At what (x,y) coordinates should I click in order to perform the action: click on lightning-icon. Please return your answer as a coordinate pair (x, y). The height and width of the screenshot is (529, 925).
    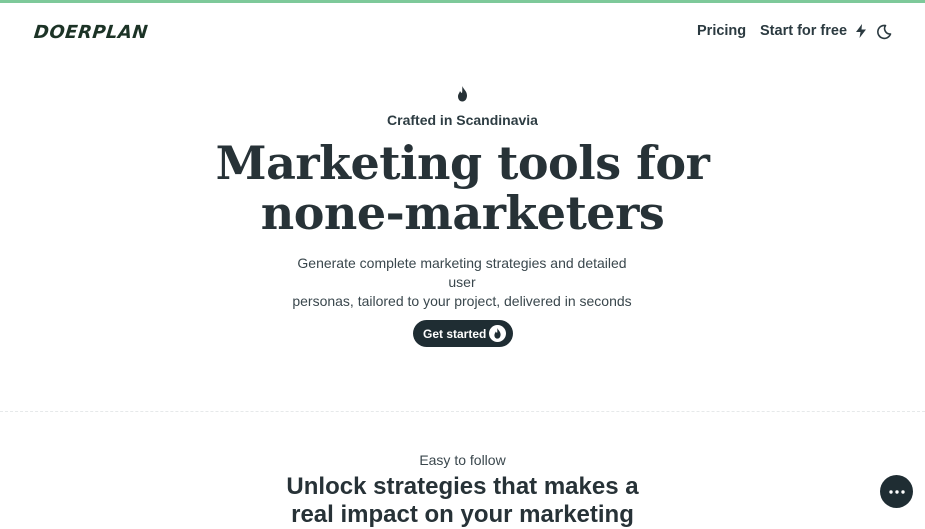
    Looking at the image, I should click on (861, 31).